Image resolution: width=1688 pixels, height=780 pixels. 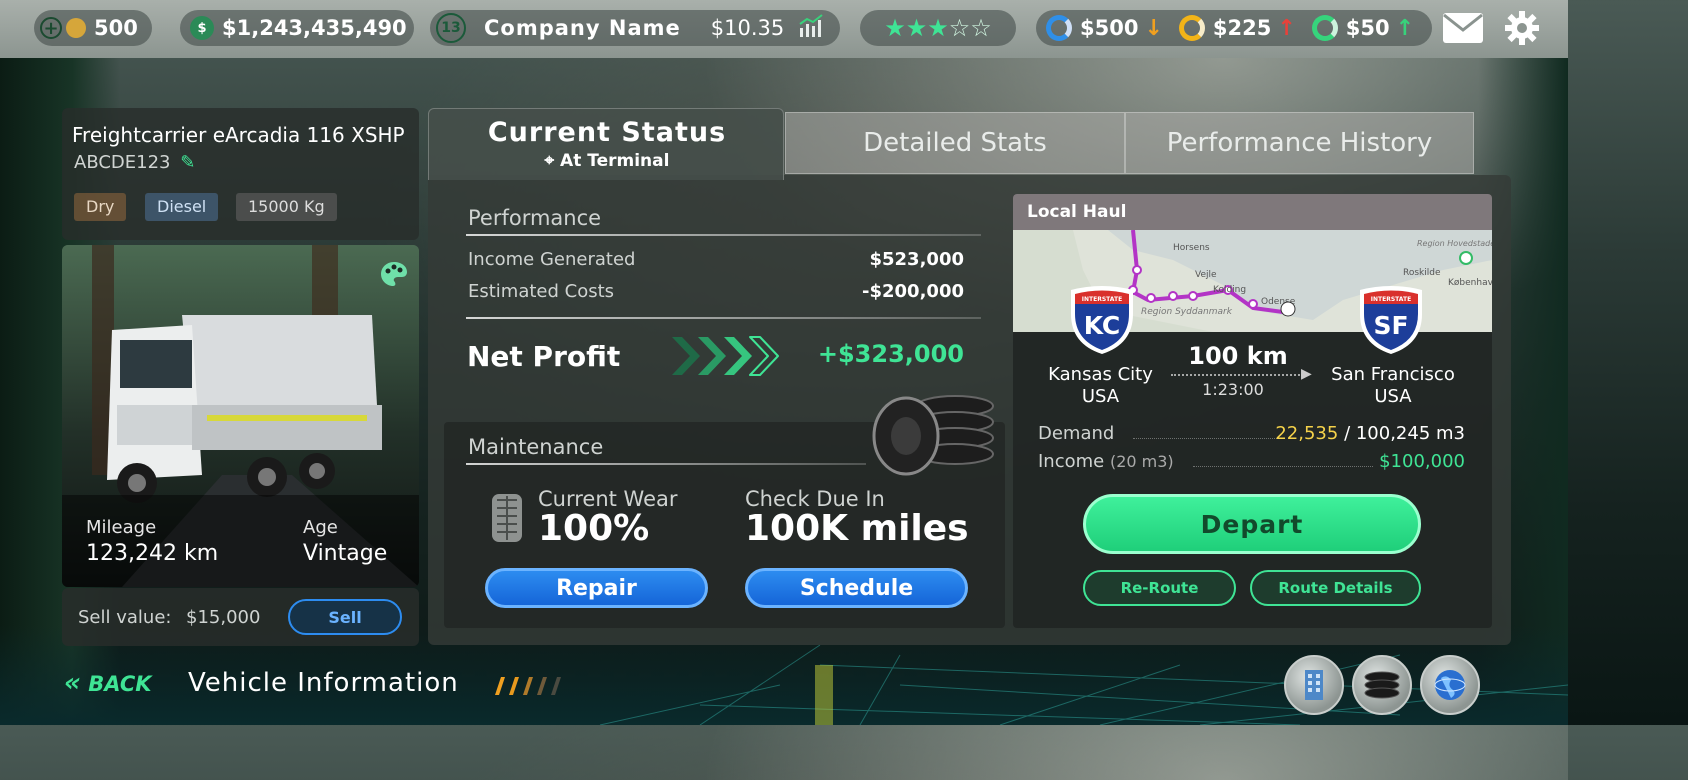 I want to click on net-profit-label: Net Profit, so click(x=544, y=356).